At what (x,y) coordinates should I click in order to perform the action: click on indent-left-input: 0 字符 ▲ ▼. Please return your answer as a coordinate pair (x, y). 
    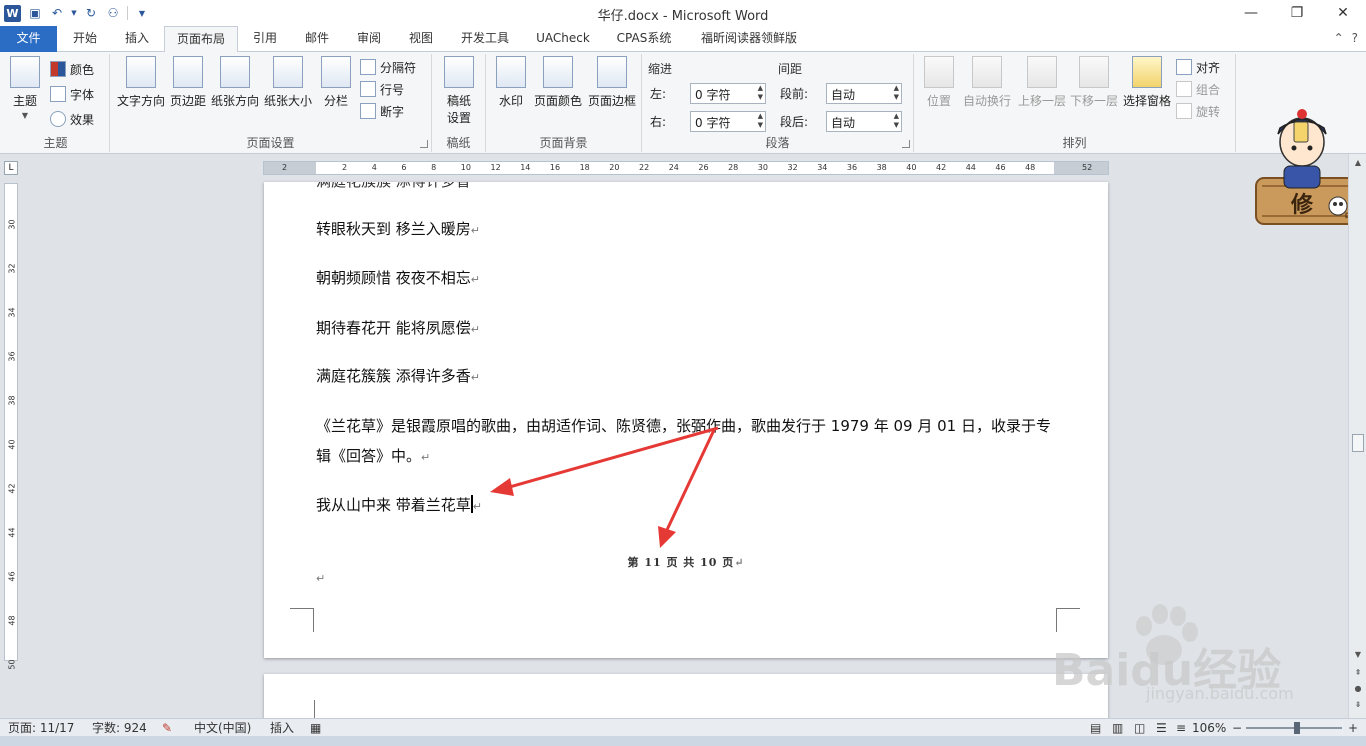
    Looking at the image, I should click on (728, 93).